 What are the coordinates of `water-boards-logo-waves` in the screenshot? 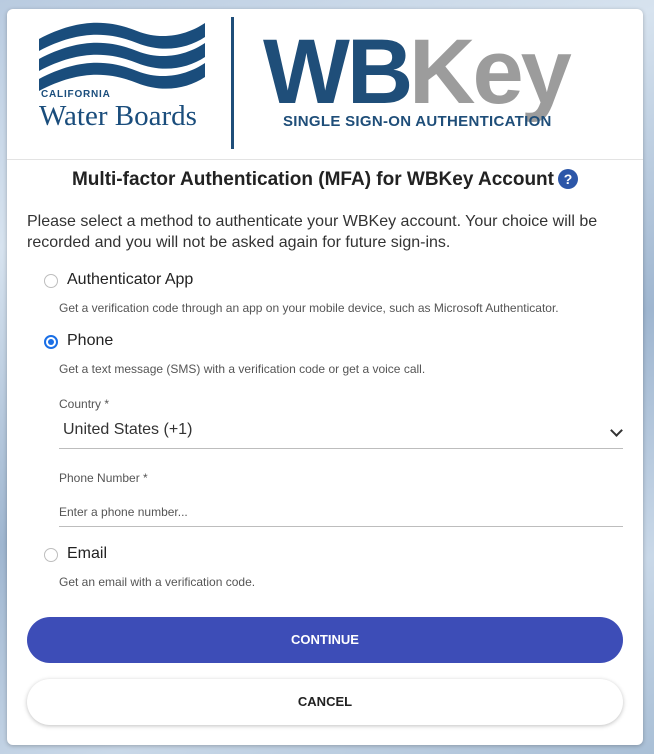 It's located at (122, 56).